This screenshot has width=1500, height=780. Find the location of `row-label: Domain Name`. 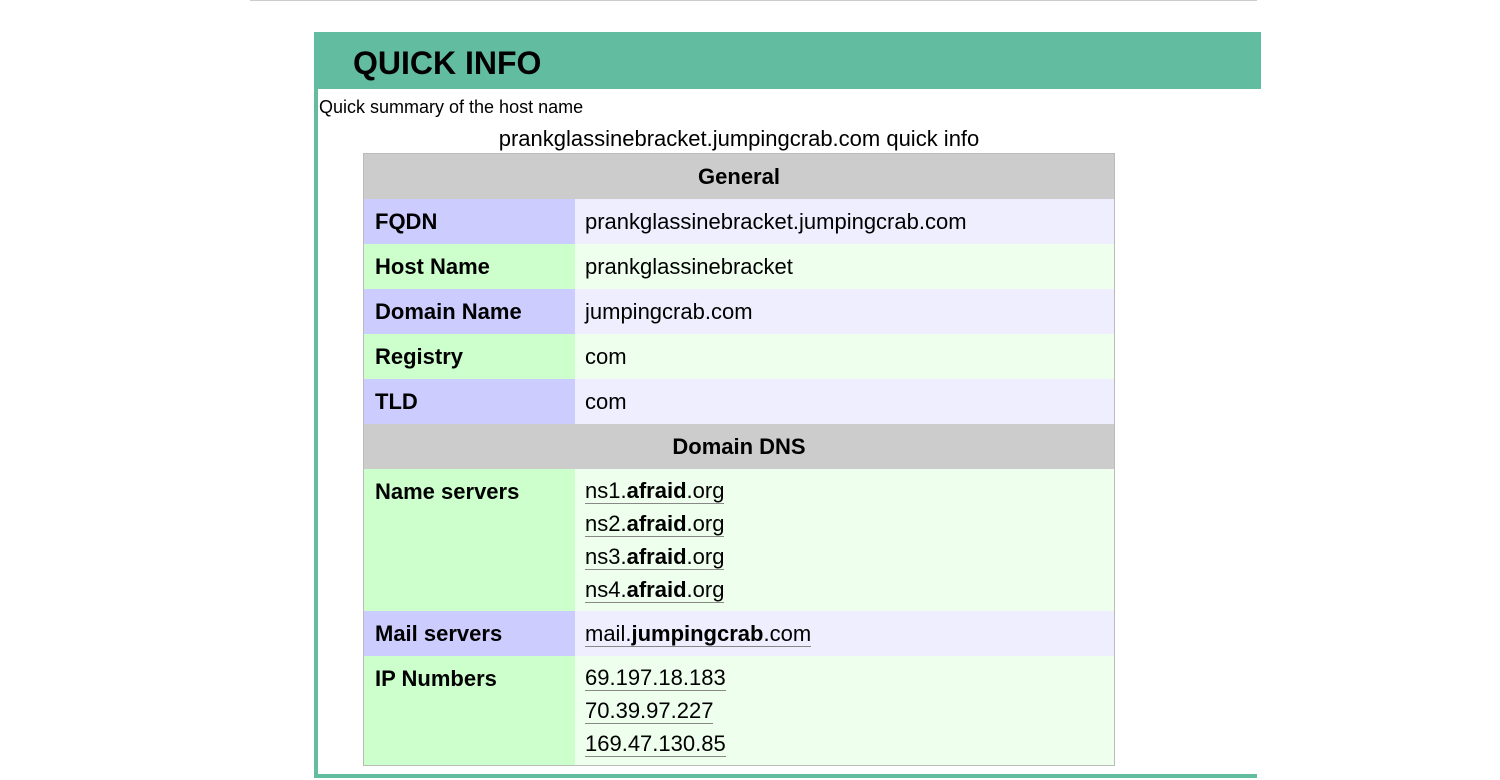

row-label: Domain Name is located at coordinates (469, 311).